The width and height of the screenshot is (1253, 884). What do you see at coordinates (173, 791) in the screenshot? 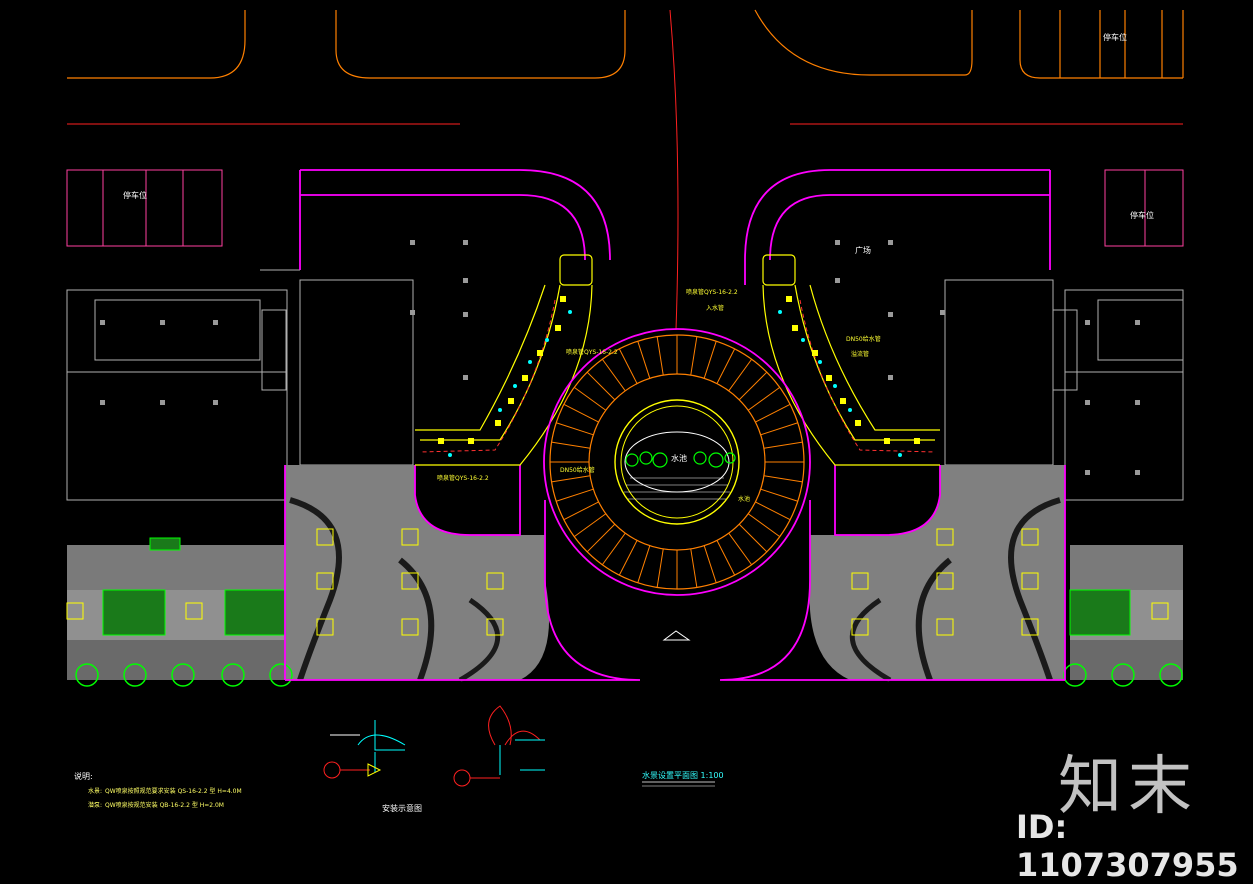
I see `notes-line1: QW喷泉按照规范要求安装 QS-16-2.2 型 H=4.0M` at bounding box center [173, 791].